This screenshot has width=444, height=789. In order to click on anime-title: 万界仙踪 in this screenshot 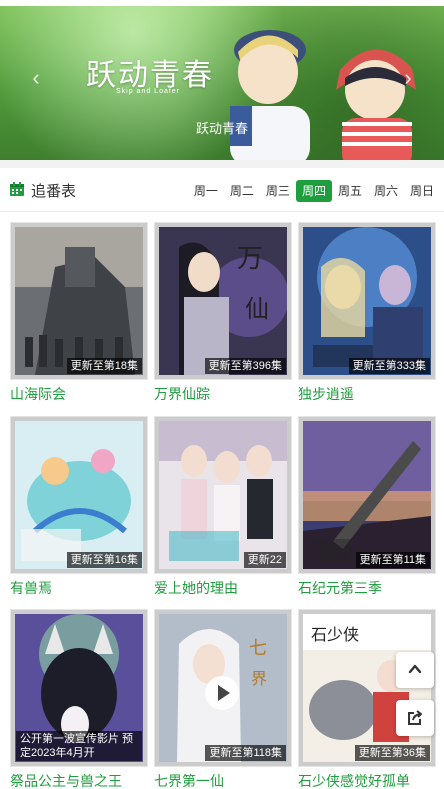, I will do `click(182, 394)`.